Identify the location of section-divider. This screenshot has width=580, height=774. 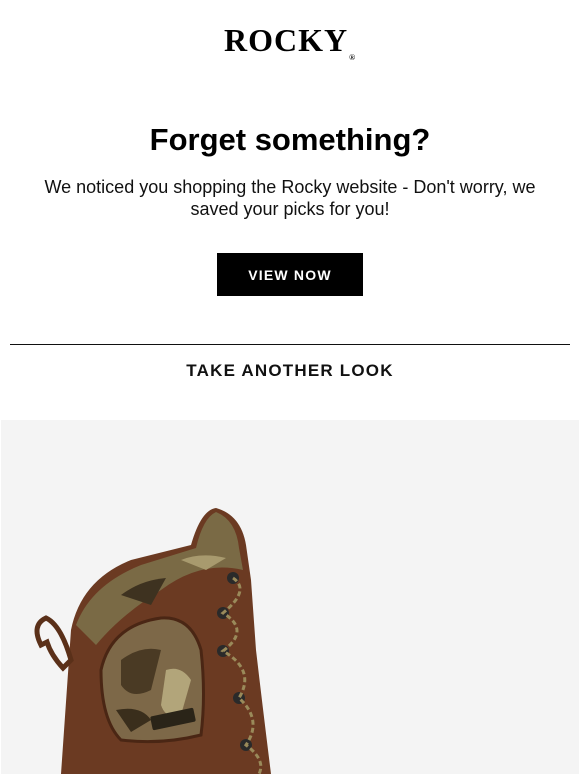
(290, 344).